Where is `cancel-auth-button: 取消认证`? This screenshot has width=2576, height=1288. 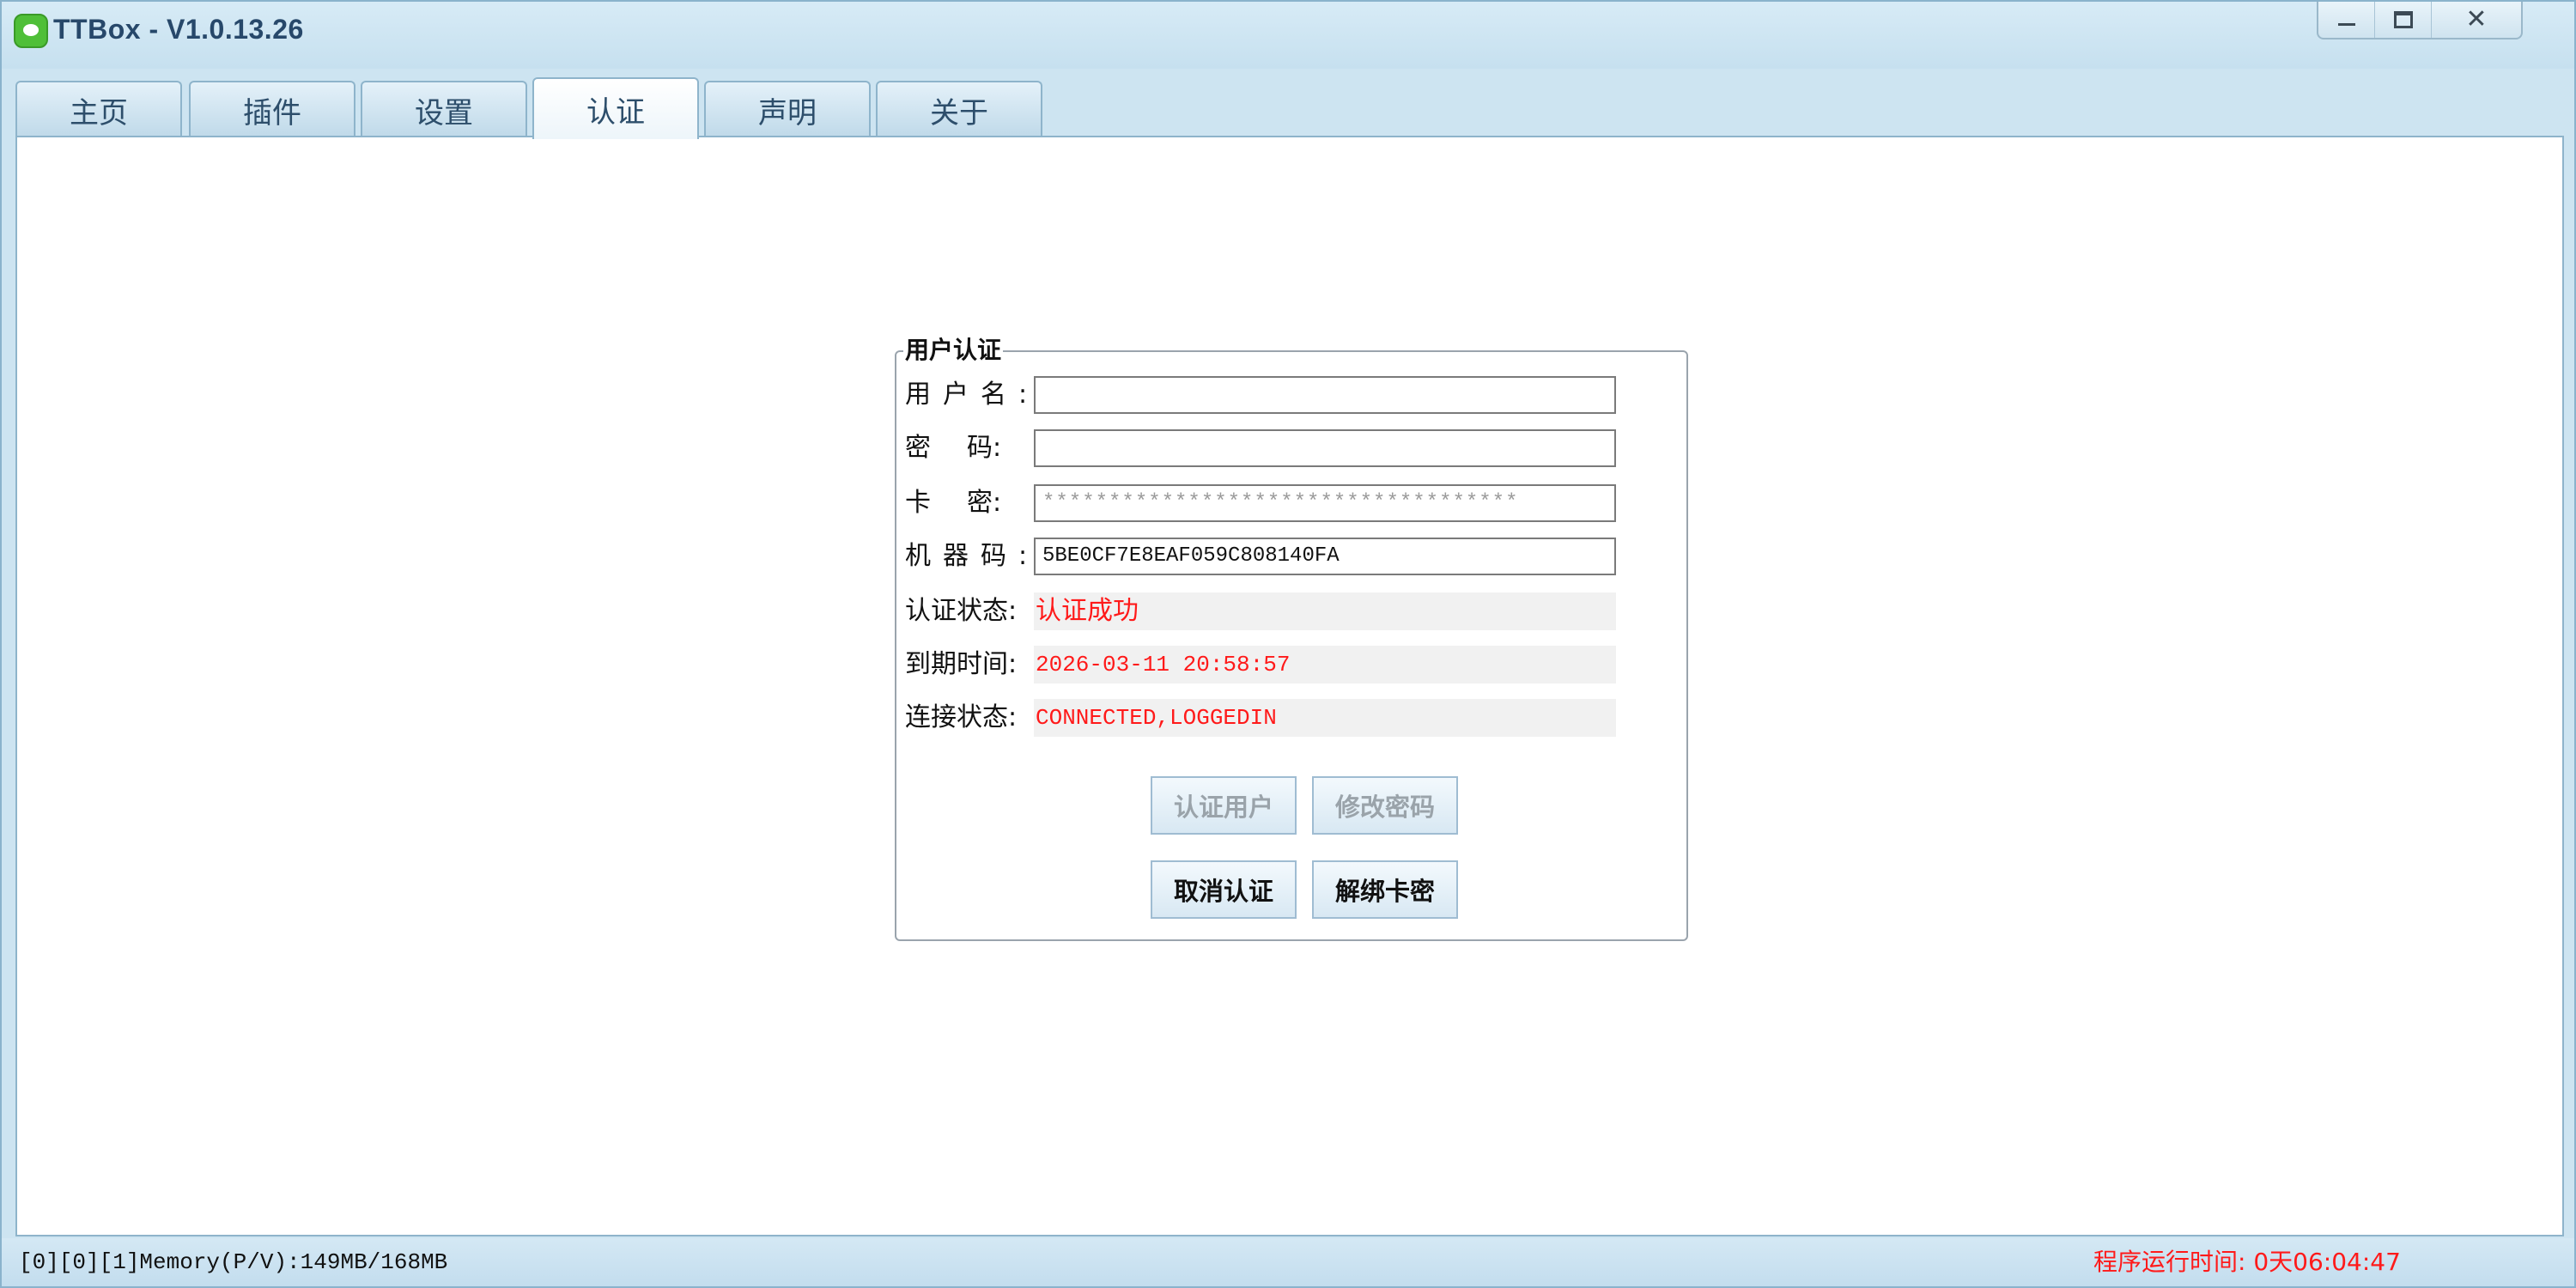 cancel-auth-button: 取消认证 is located at coordinates (1224, 889).